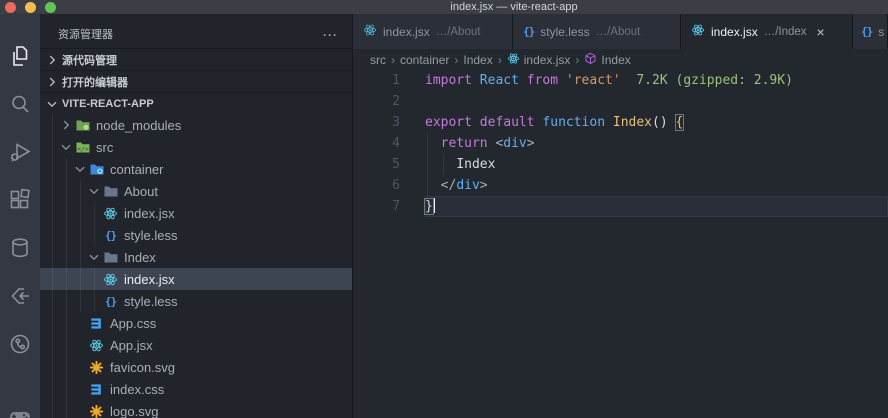 This screenshot has width=888, height=418. What do you see at coordinates (196, 103) in the screenshot?
I see `section-project-root: VITE-REACT-APP` at bounding box center [196, 103].